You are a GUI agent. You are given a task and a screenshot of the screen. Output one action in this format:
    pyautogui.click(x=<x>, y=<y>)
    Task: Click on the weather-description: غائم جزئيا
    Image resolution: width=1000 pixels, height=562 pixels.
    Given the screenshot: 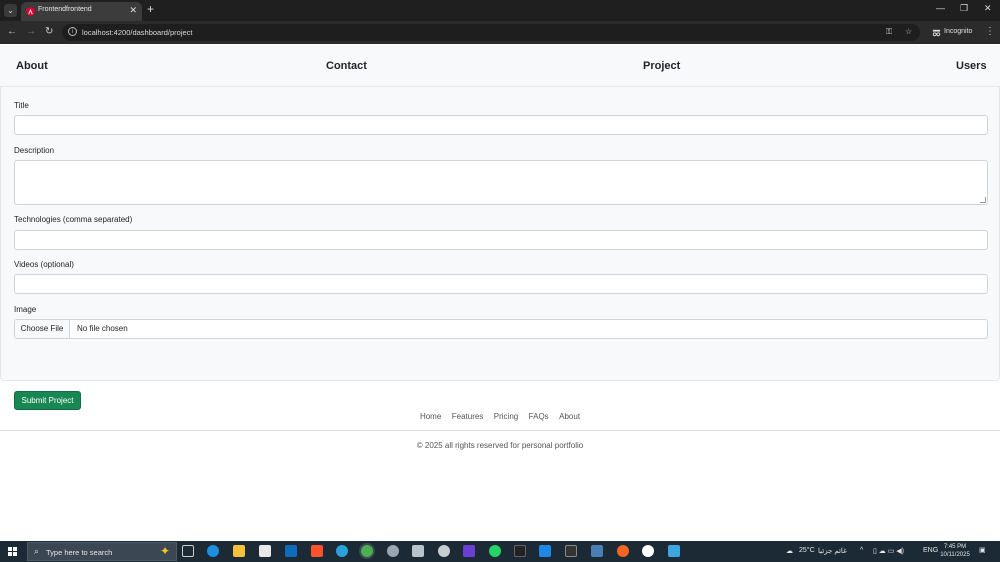 What is the action you would take?
    pyautogui.click(x=832, y=551)
    